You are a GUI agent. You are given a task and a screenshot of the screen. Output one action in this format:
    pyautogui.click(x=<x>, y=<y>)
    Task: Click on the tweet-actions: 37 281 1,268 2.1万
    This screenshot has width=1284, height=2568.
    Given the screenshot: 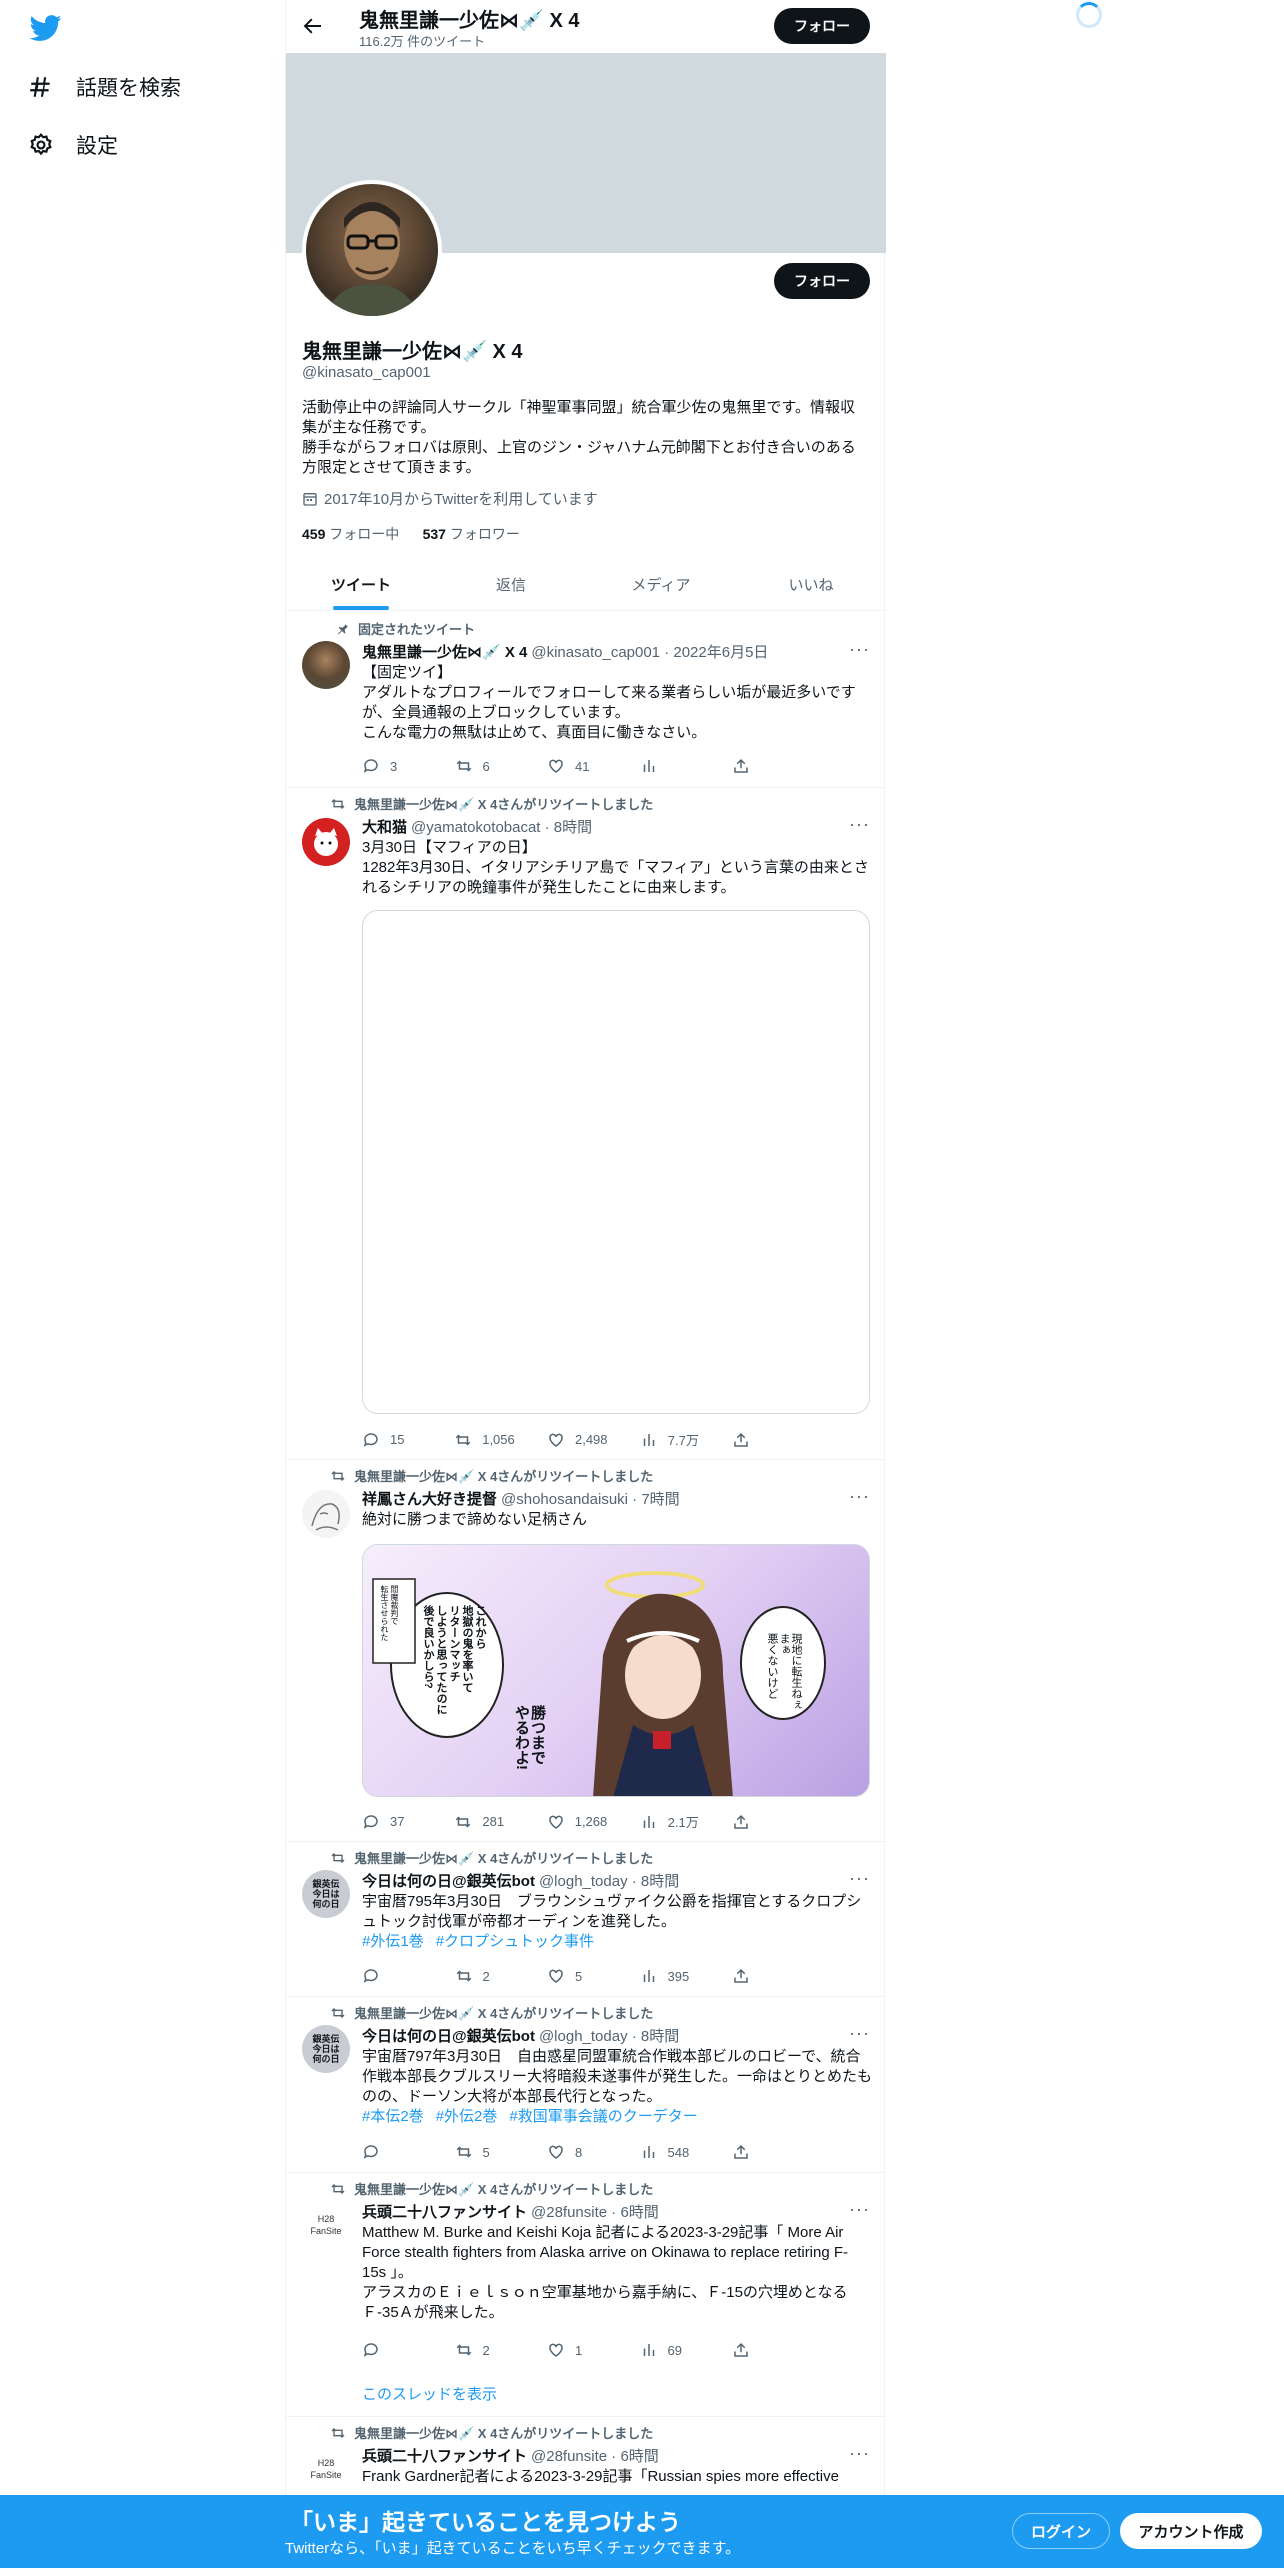 What is the action you would take?
    pyautogui.click(x=577, y=1821)
    